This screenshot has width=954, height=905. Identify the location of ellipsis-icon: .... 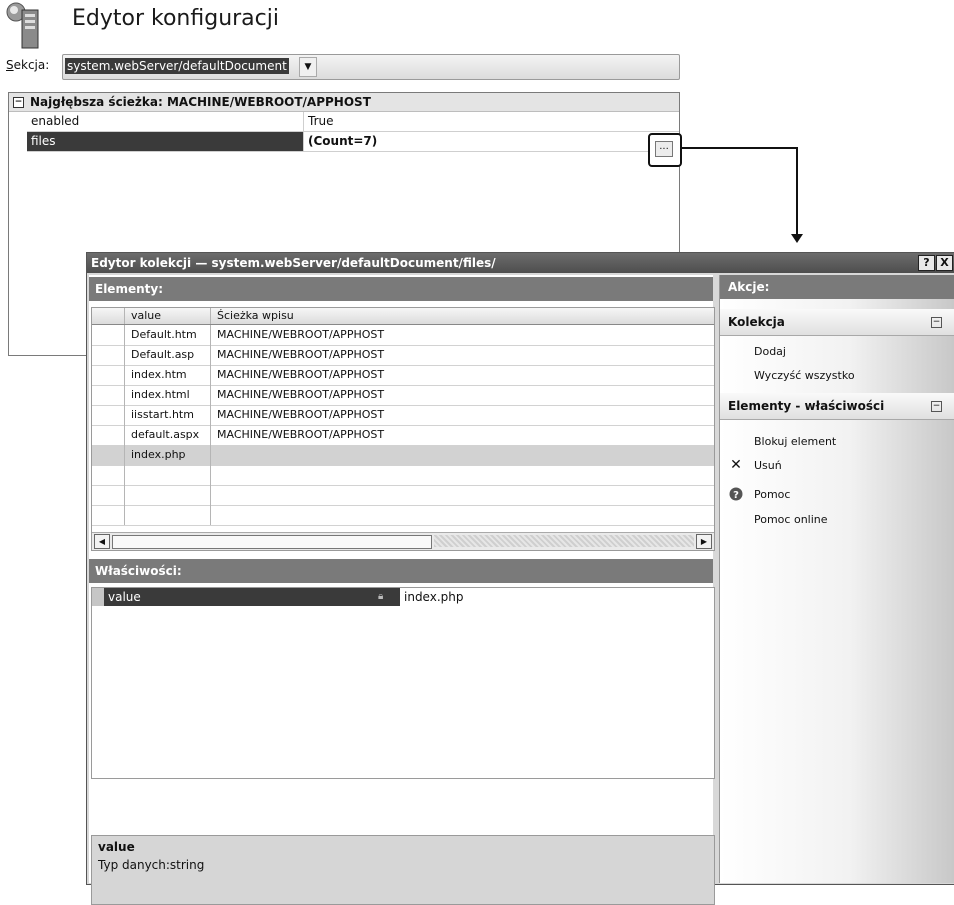
(664, 149).